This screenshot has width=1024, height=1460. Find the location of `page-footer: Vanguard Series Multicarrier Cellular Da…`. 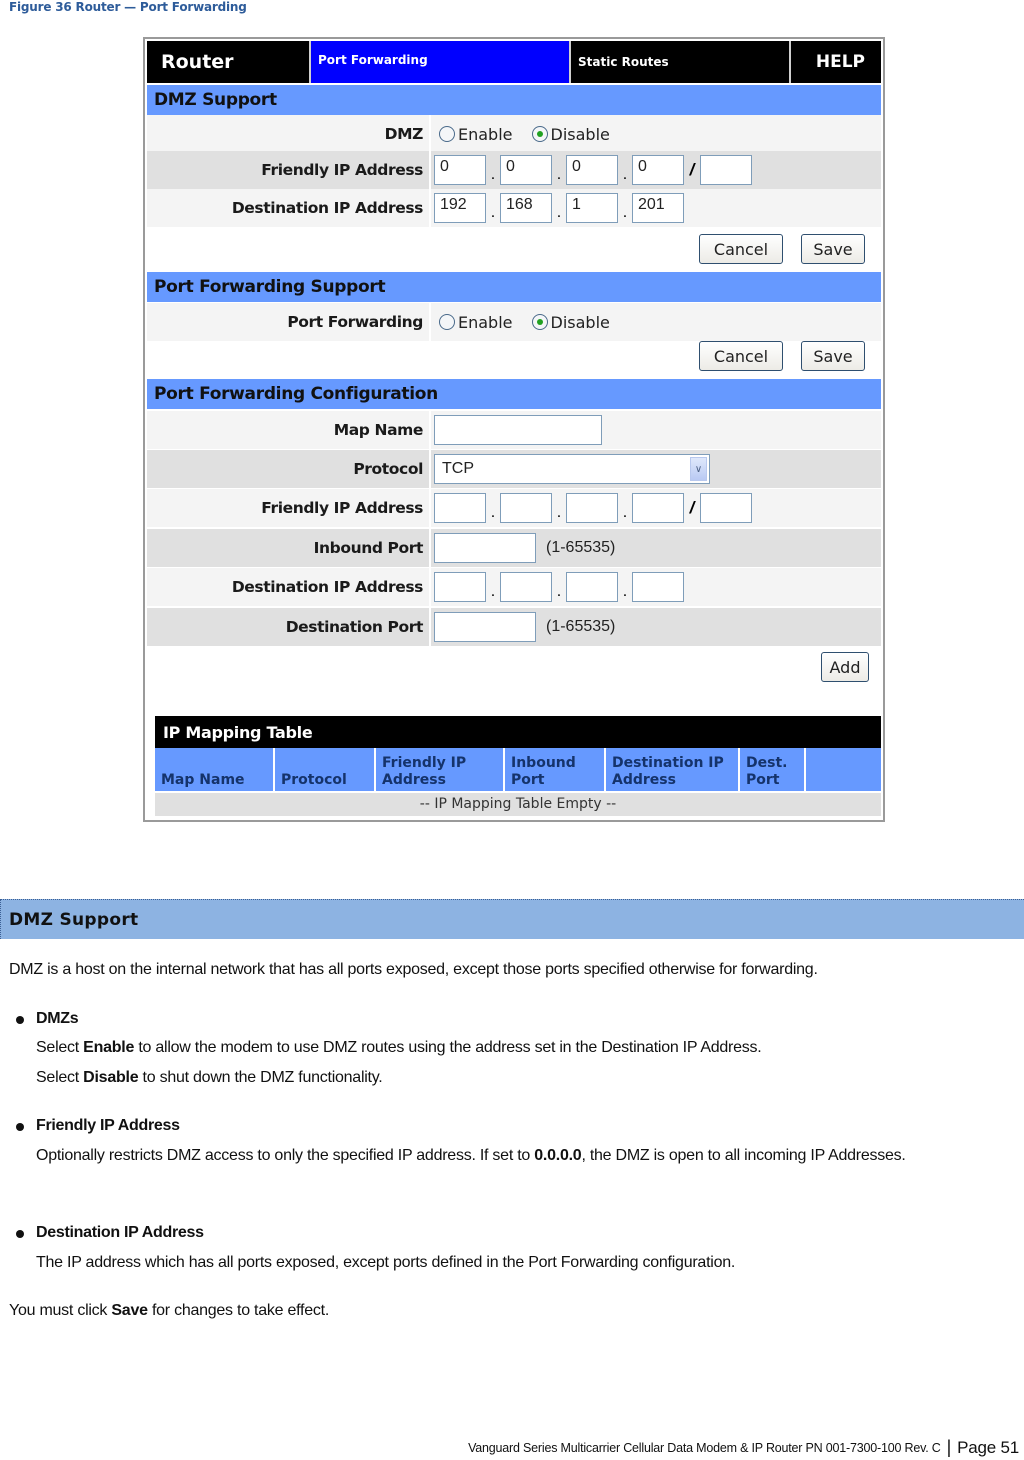

page-footer: Vanguard Series Multicarrier Cellular Da… is located at coordinates (743, 1447).